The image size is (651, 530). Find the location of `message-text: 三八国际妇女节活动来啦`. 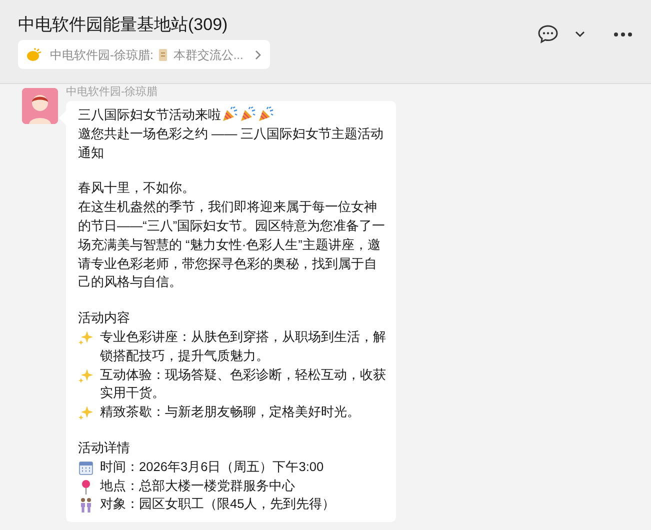

message-text: 三八国际妇女节活动来啦 is located at coordinates (149, 114).